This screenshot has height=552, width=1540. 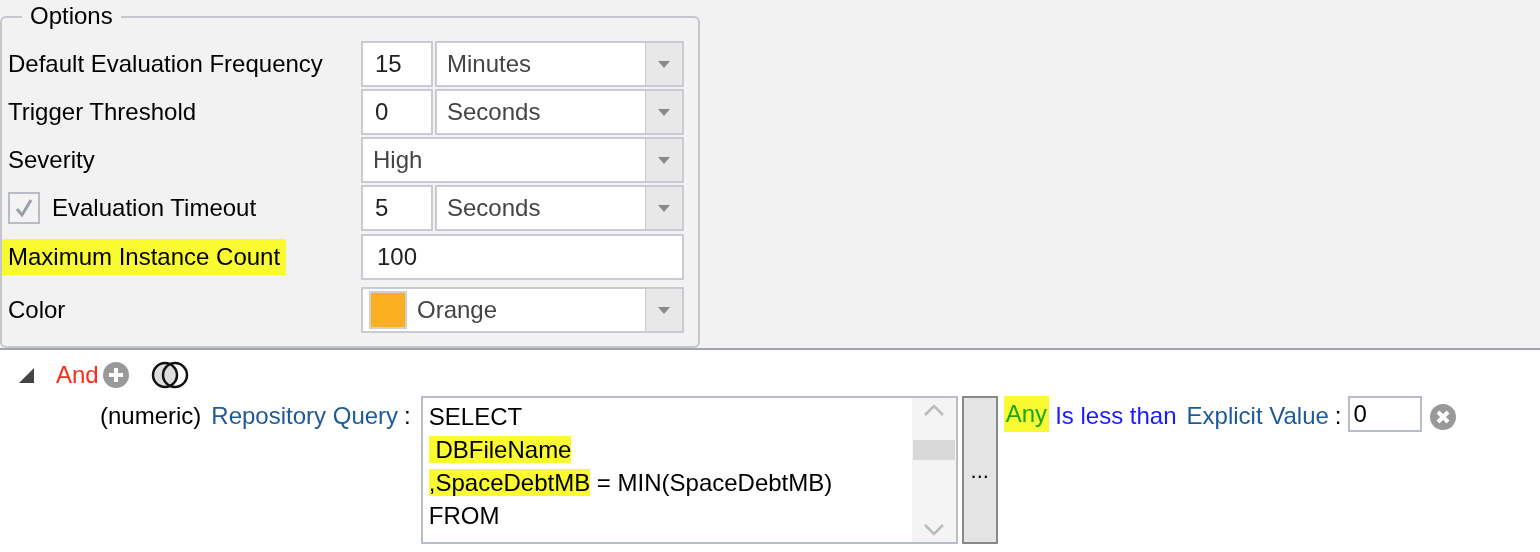 I want to click on scrollbar, so click(x=933, y=470).